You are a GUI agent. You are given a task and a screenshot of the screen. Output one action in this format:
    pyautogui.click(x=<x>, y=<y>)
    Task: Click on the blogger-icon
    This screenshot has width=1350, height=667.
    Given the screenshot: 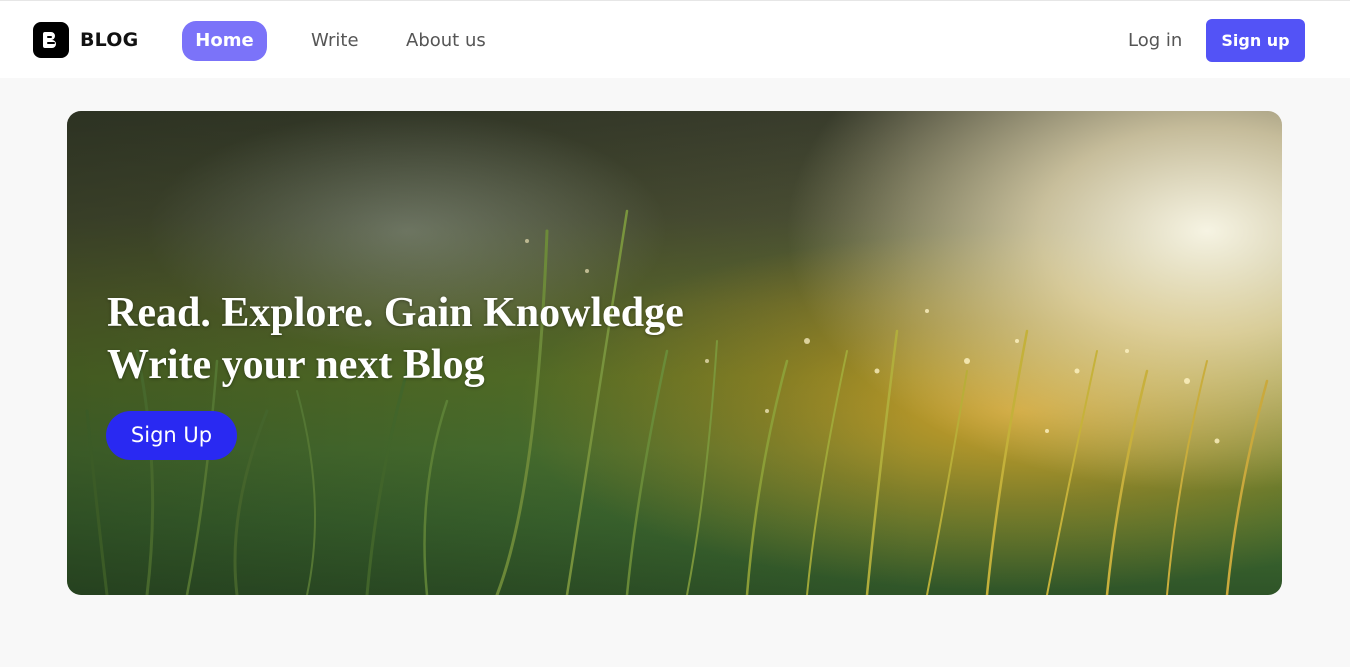 What is the action you would take?
    pyautogui.click(x=51, y=40)
    